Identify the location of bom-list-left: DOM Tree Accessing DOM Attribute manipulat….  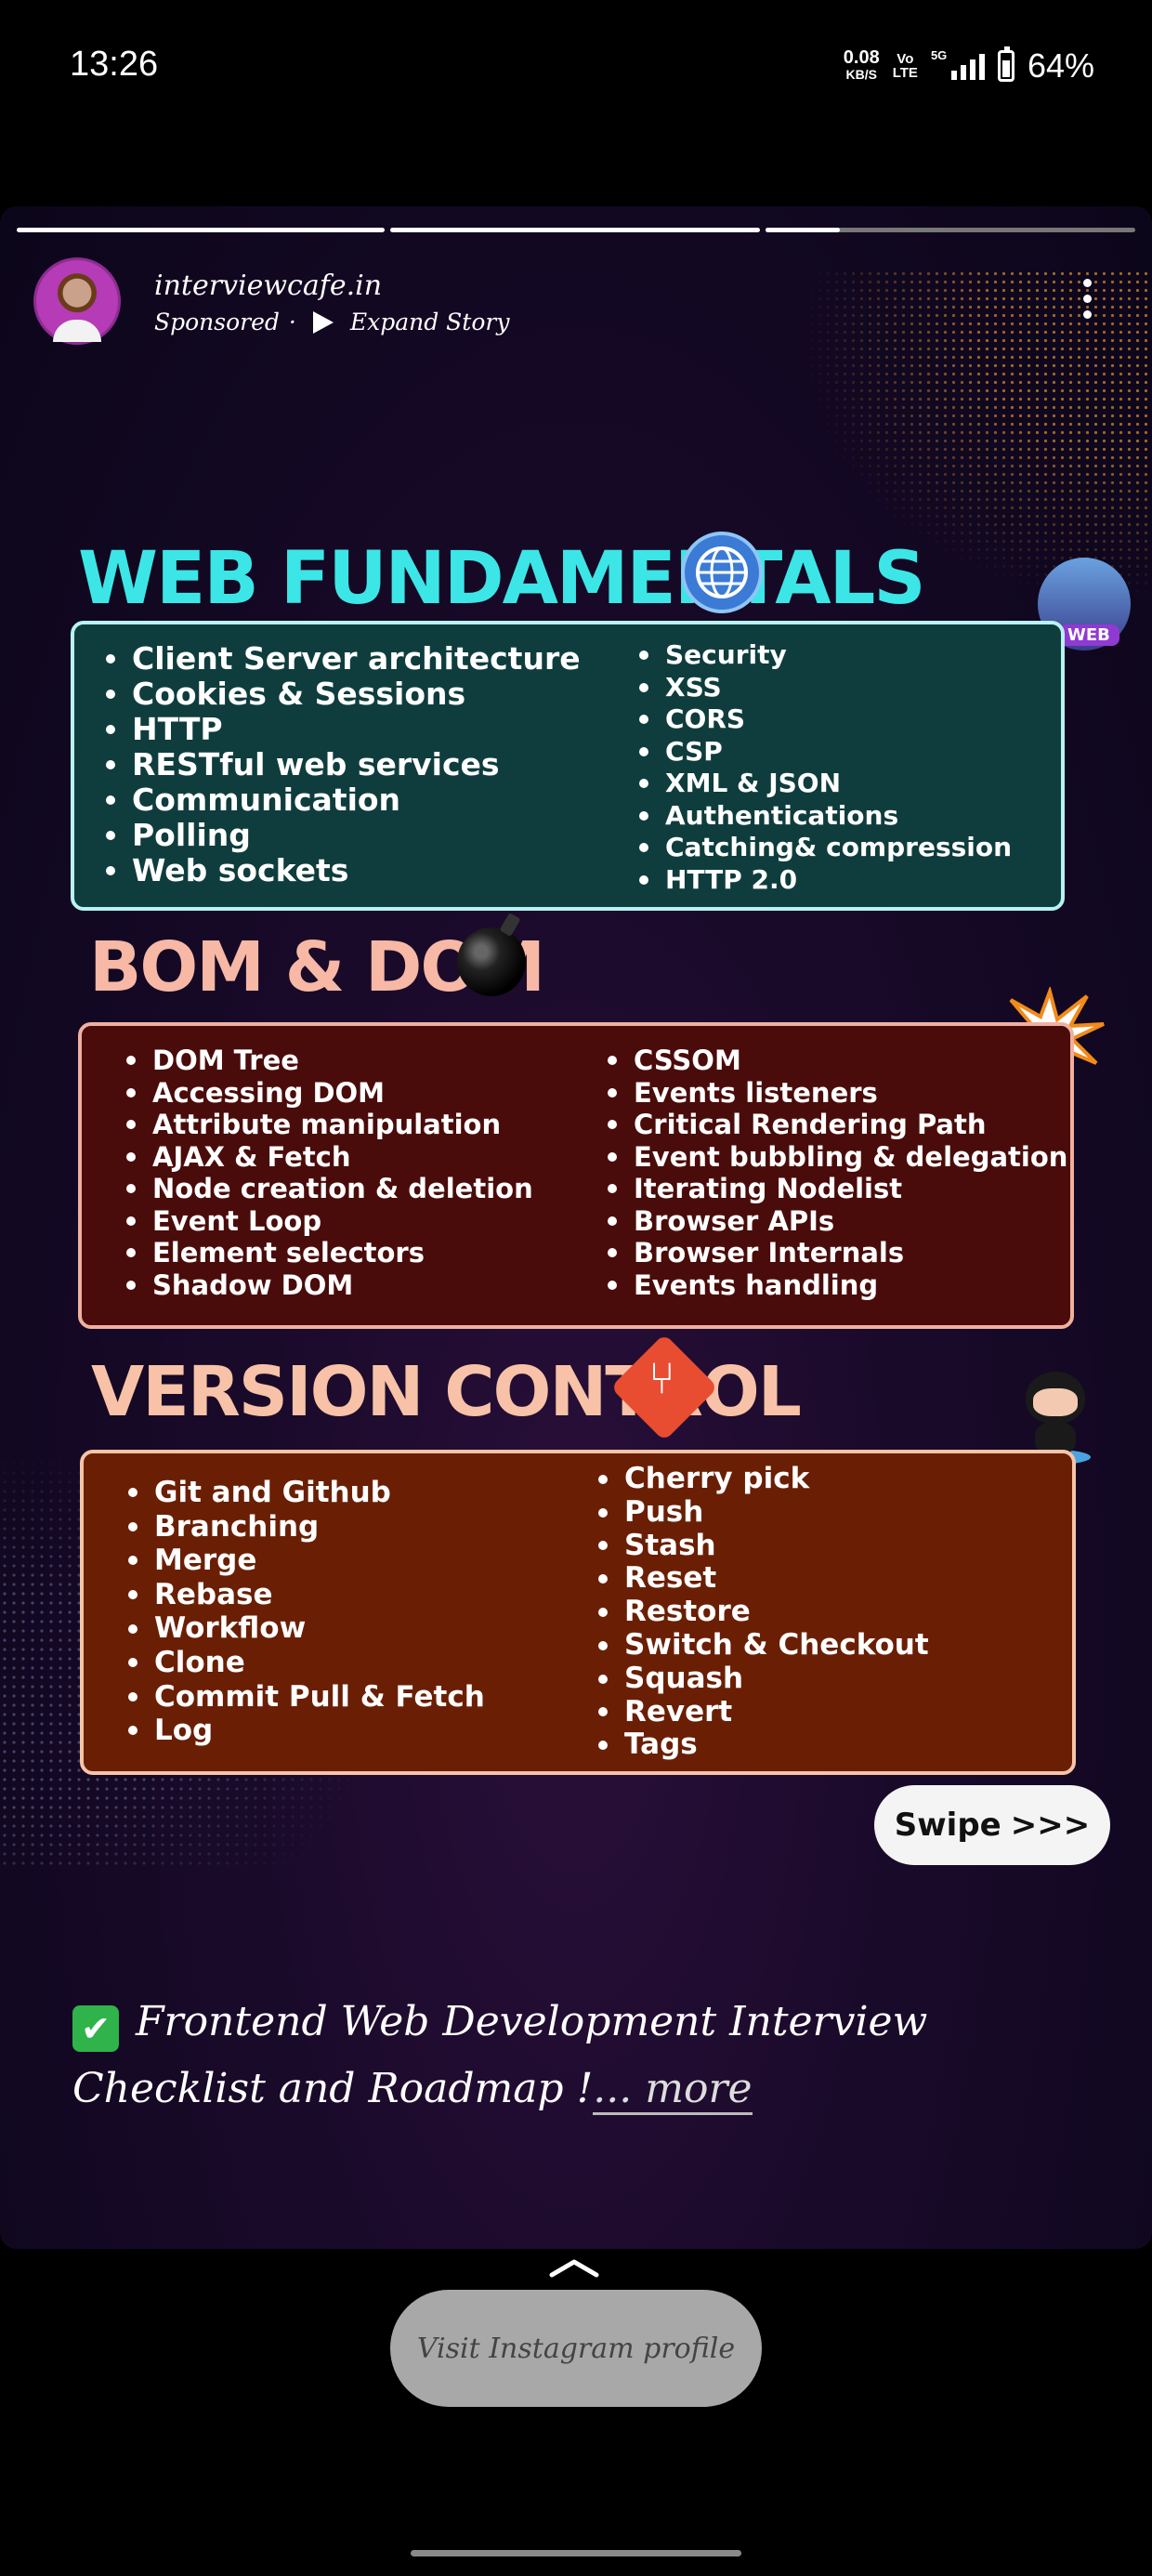
(328, 1173).